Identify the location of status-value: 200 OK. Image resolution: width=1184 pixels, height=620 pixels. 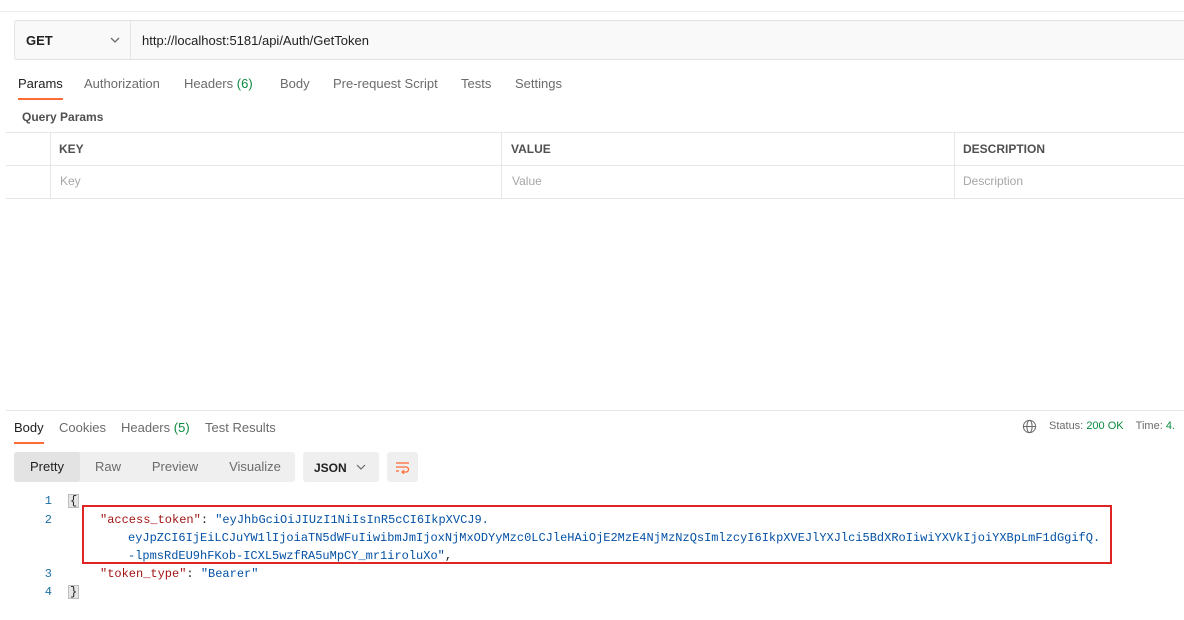
(1104, 426).